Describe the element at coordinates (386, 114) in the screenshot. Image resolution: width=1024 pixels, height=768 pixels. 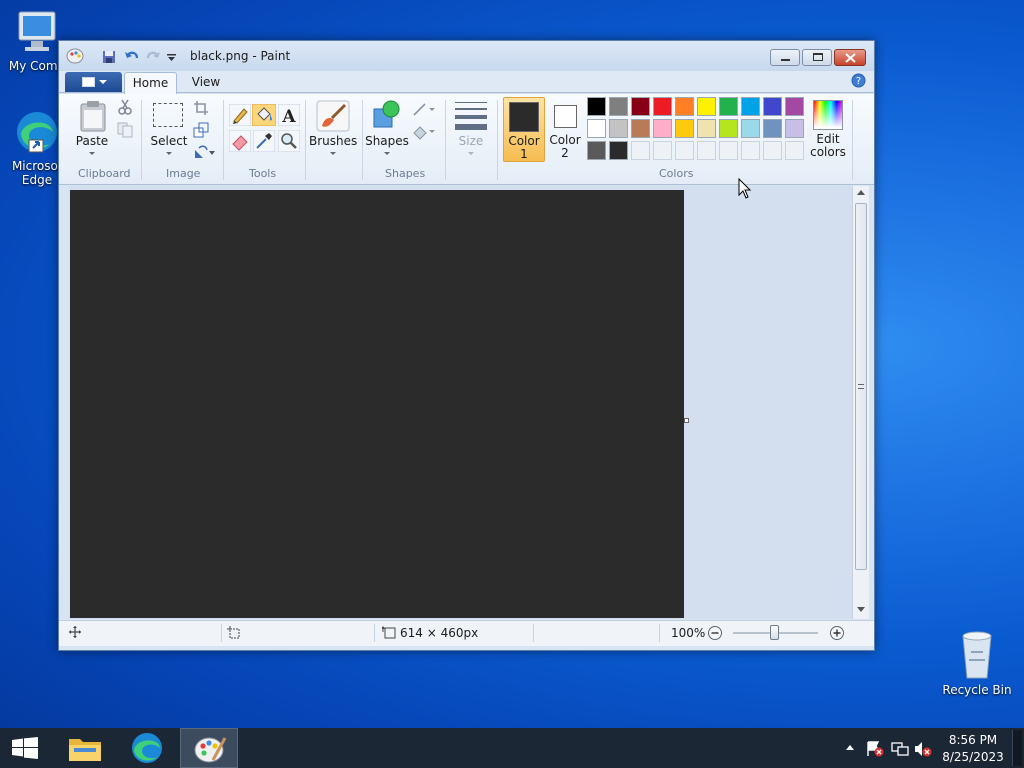
I see `shapes-icon` at that location.